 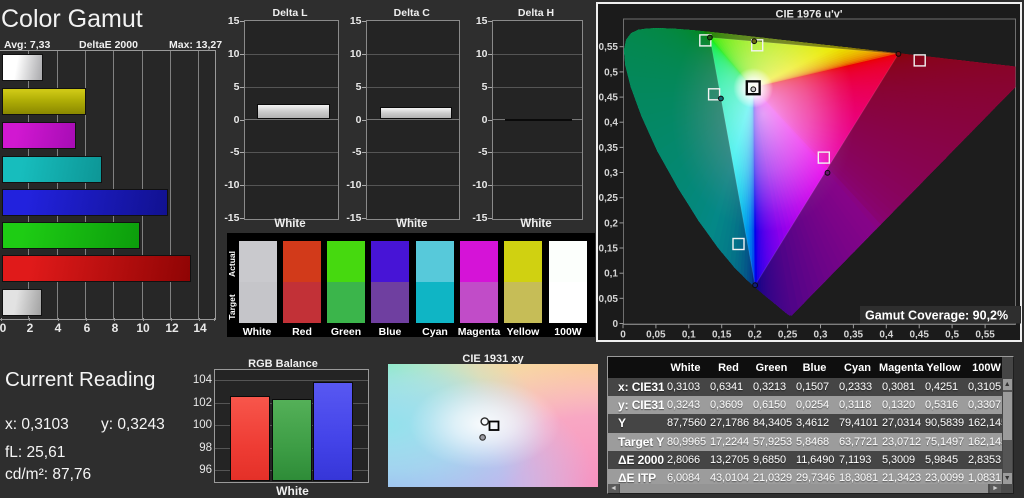 I want to click on svg-text: Gamut Coverage: 90,2%, so click(x=936, y=316).